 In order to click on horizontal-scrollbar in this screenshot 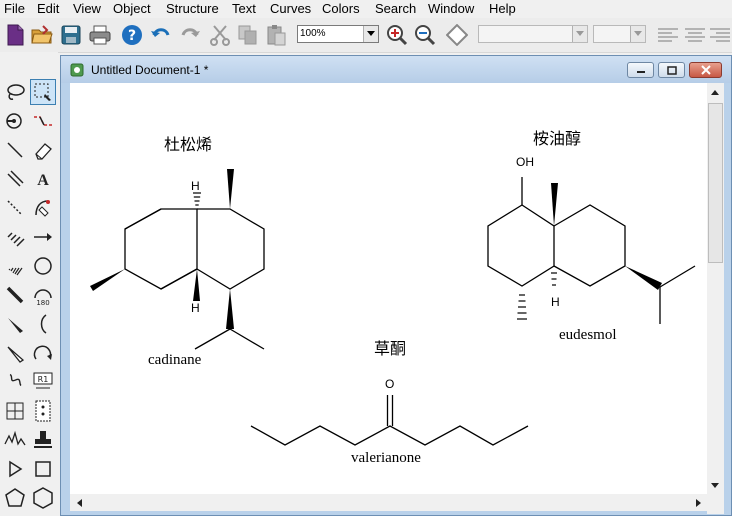, I will do `click(388, 502)`.